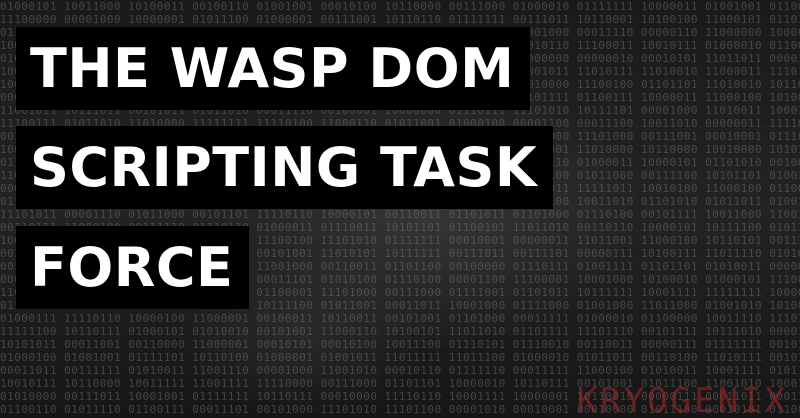  Describe the element at coordinates (682, 399) in the screenshot. I see `kryogenix-watermark: KRYOGENIX` at that location.